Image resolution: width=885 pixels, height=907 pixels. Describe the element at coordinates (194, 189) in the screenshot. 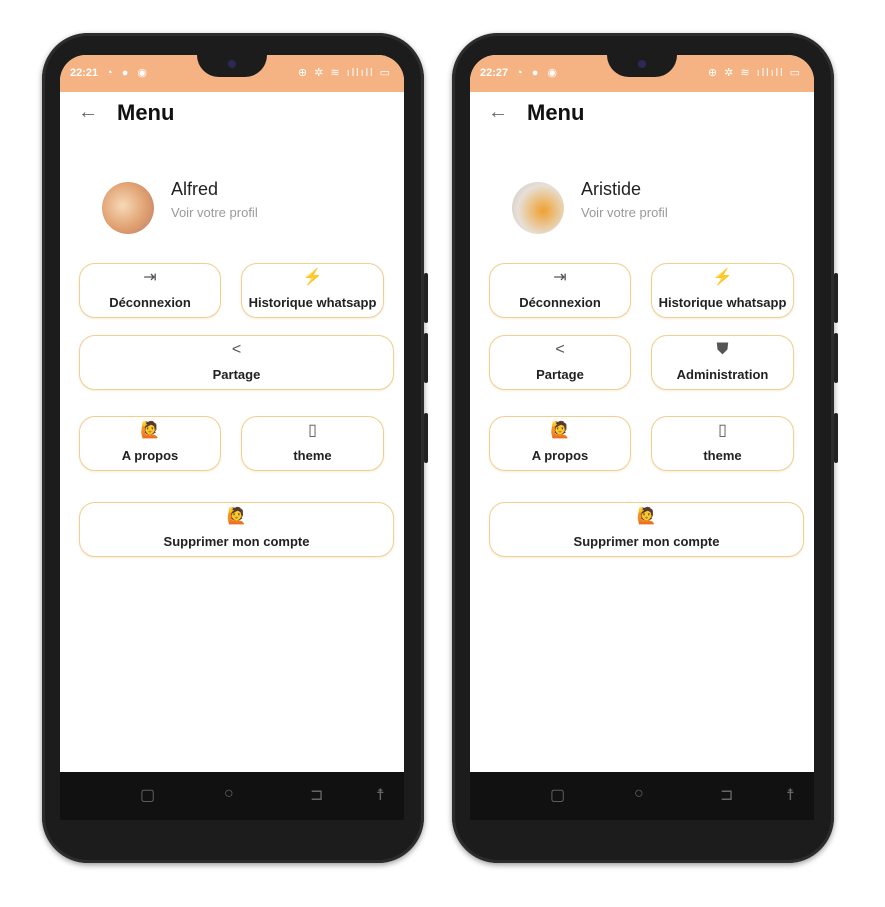

I see `profile-name: Alfred` at that location.